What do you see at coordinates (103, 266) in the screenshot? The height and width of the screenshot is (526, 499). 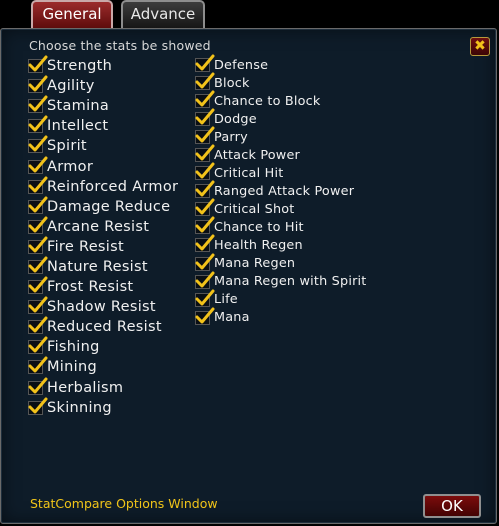 I see `stat-option-row: Nature Resist` at bounding box center [103, 266].